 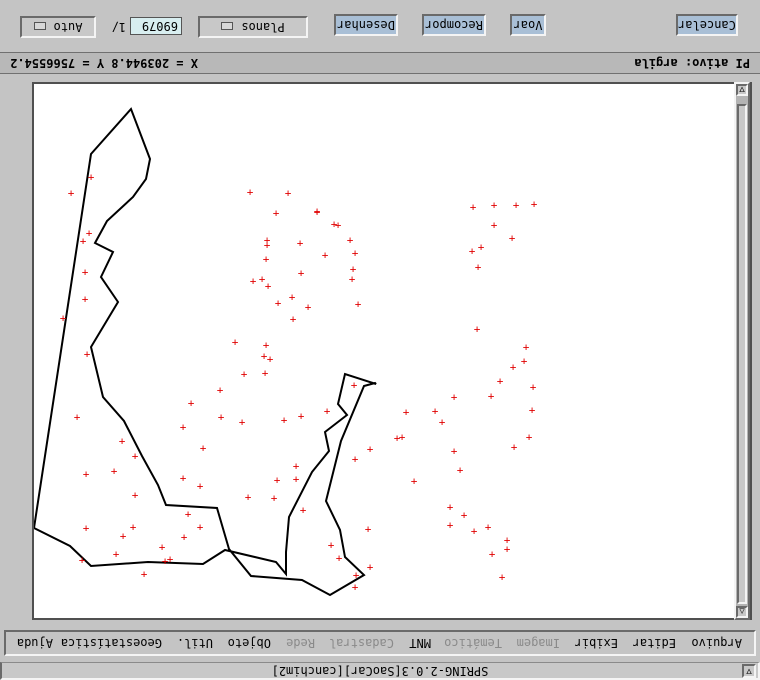 What do you see at coordinates (596, 643) in the screenshot?
I see `menu-exibir: Exibir` at bounding box center [596, 643].